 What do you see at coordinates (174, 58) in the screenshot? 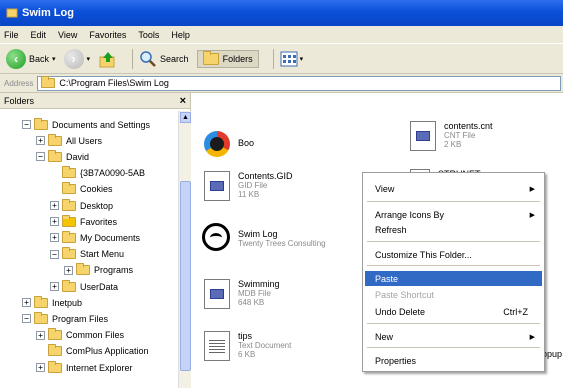
I see `search-label: Search` at bounding box center [174, 58].